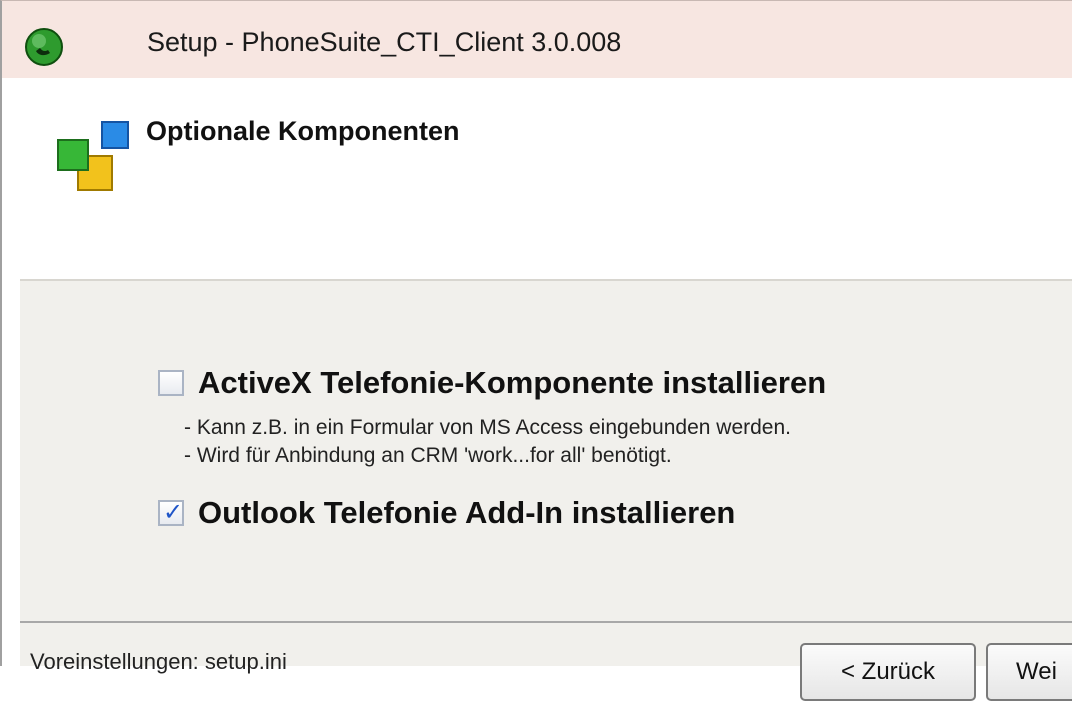  I want to click on title-bar: Setup - PhoneSuite_CTI_Client 3.0.008, so click(536, 39).